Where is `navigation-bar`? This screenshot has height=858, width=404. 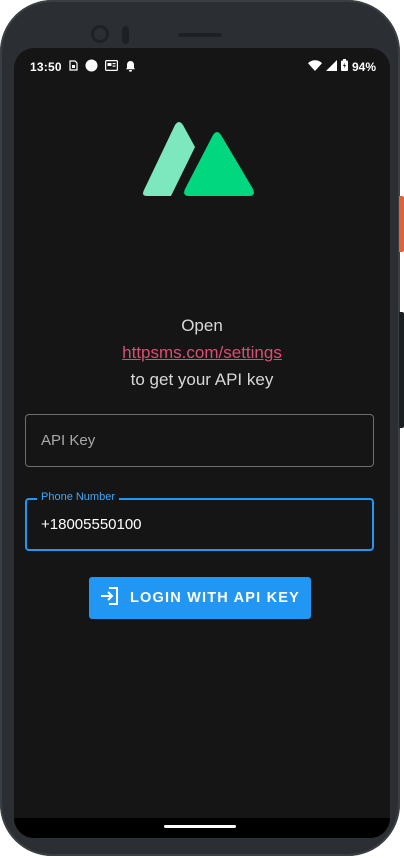
navigation-bar is located at coordinates (202, 828).